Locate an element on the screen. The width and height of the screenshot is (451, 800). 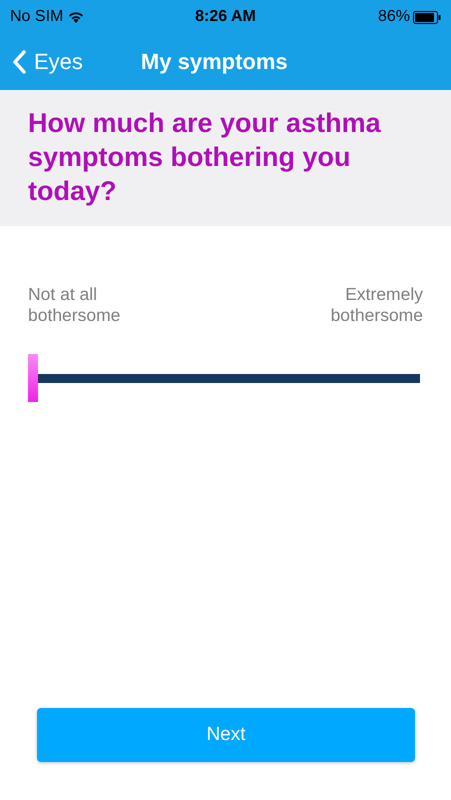
question-text: How much are your asthma symptoms bothering you today? is located at coordinates (205, 157).